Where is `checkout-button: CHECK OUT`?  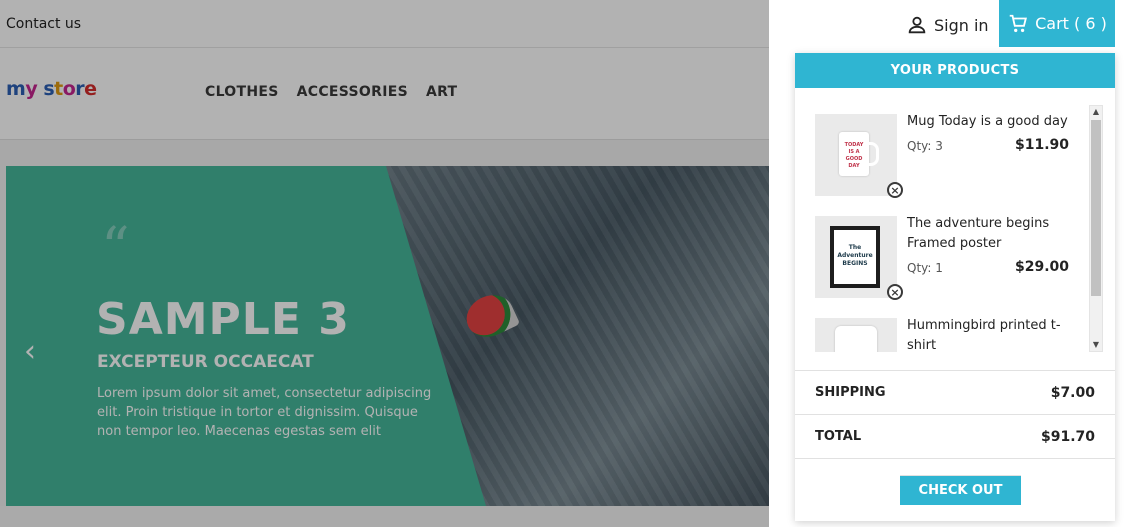
checkout-button: CHECK OUT is located at coordinates (960, 490).